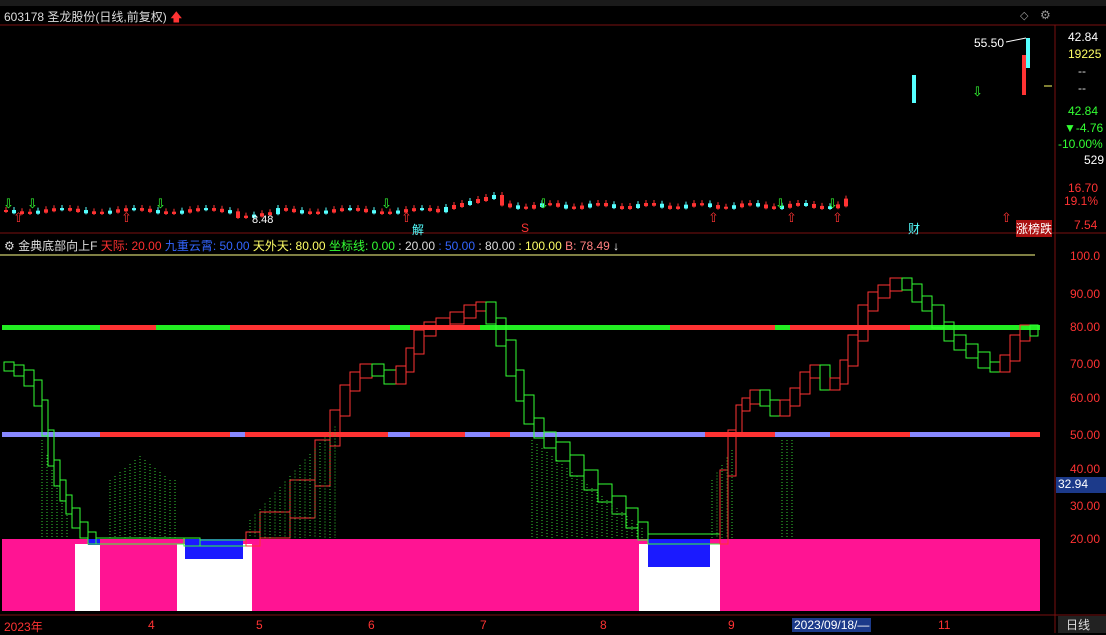  I want to click on marker-s: S, so click(525, 228).